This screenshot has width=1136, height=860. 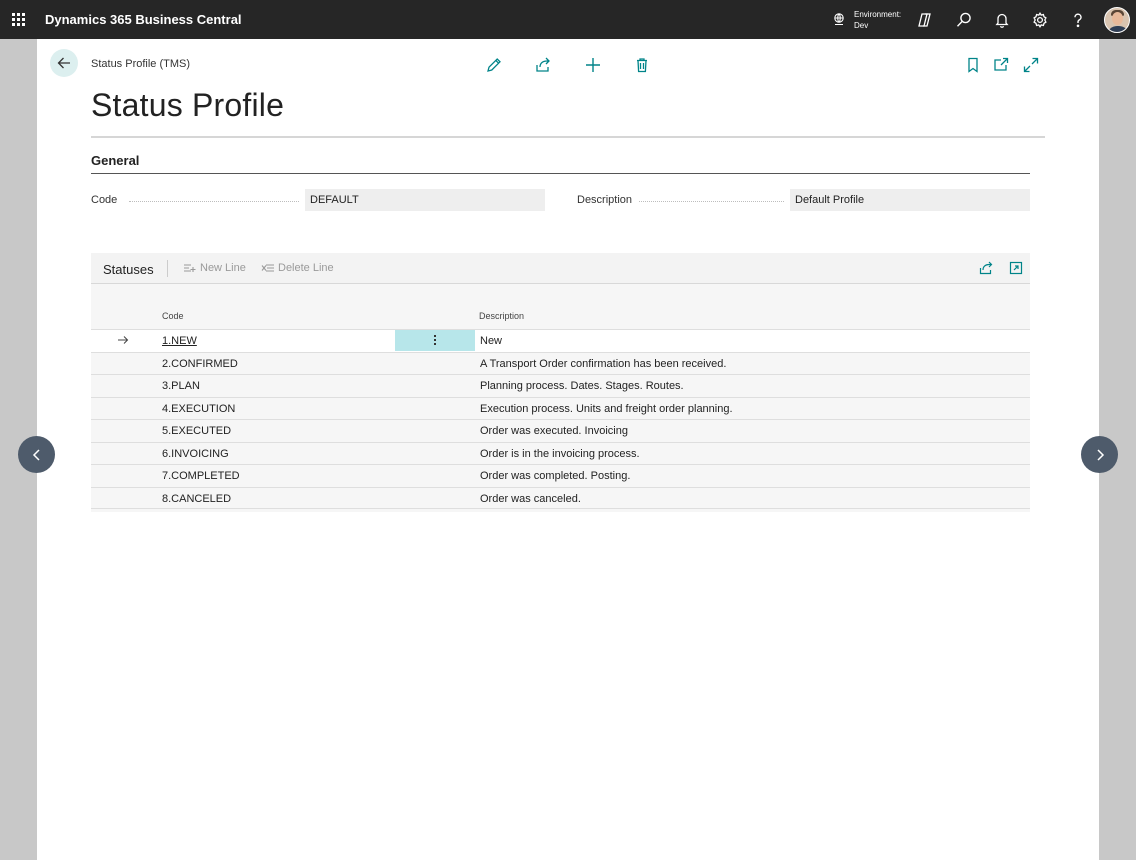 I want to click on app-title: Dynamics 365 Business Central, so click(x=143, y=19).